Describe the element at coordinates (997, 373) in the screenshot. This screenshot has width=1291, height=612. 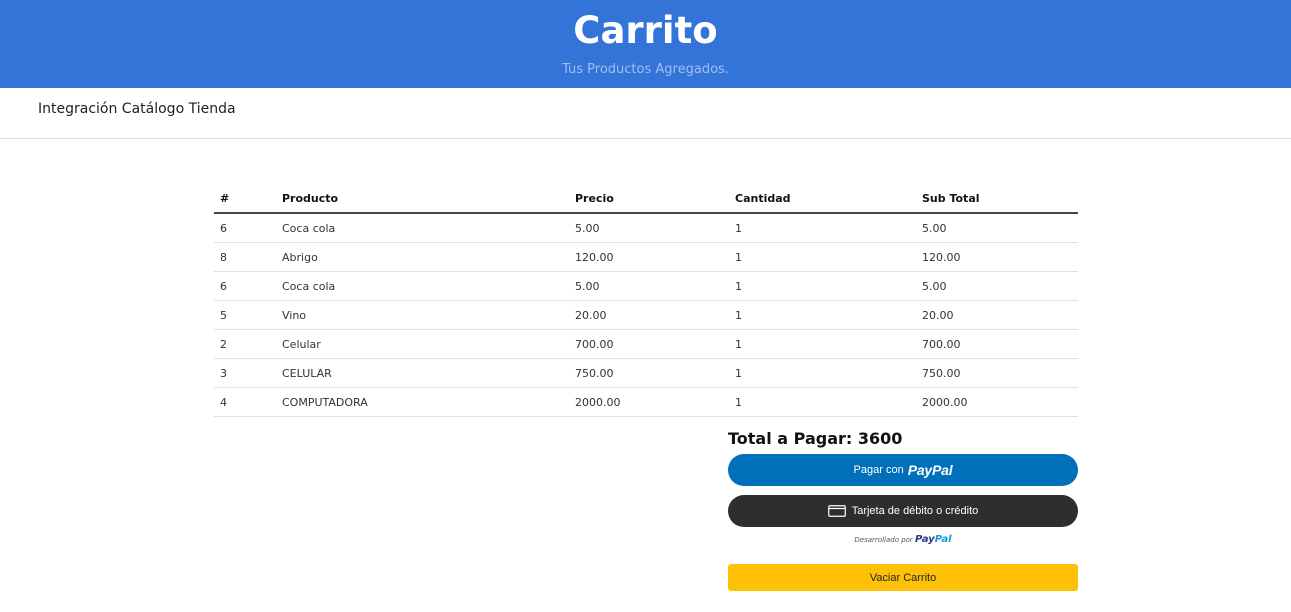
I see `cell-subtotal: 750.00` at that location.